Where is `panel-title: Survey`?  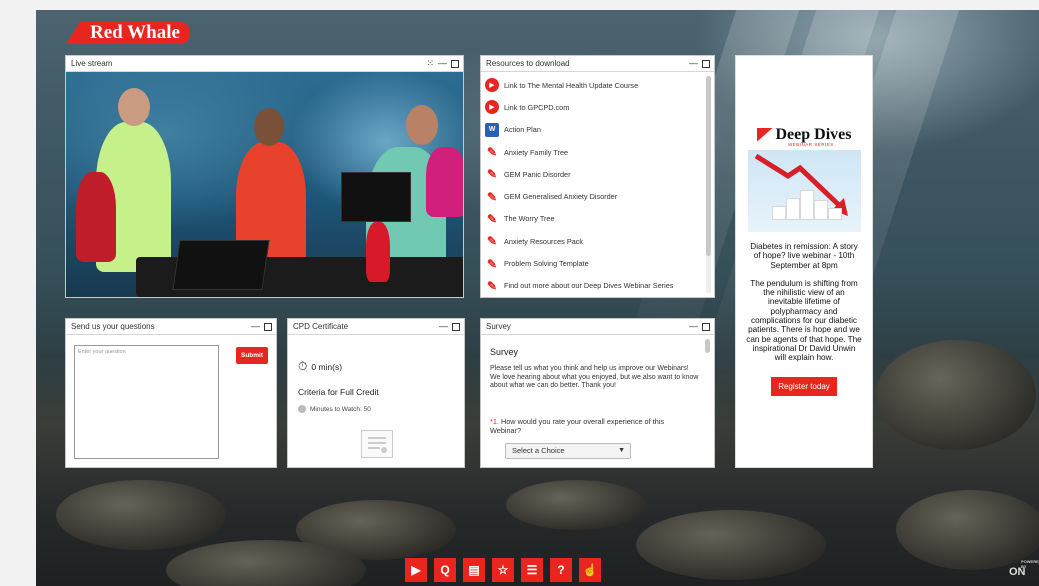
panel-title: Survey is located at coordinates (498, 326).